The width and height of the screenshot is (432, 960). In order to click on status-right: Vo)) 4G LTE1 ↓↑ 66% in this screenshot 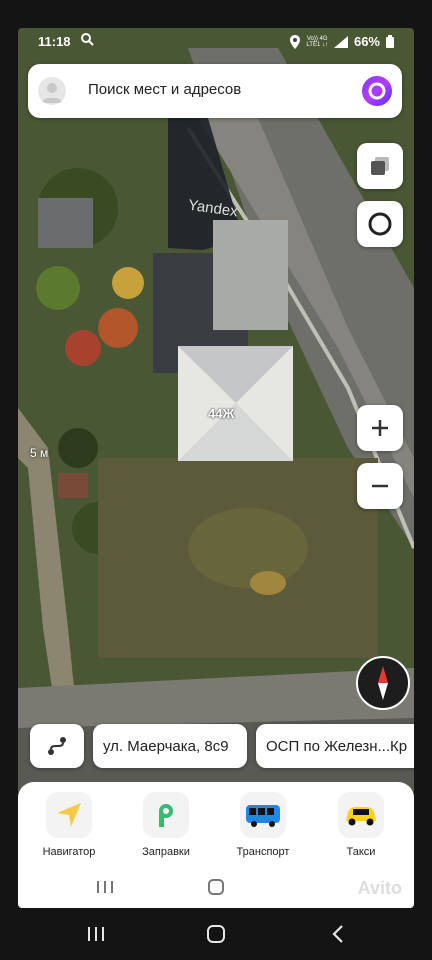, I will do `click(342, 41)`.